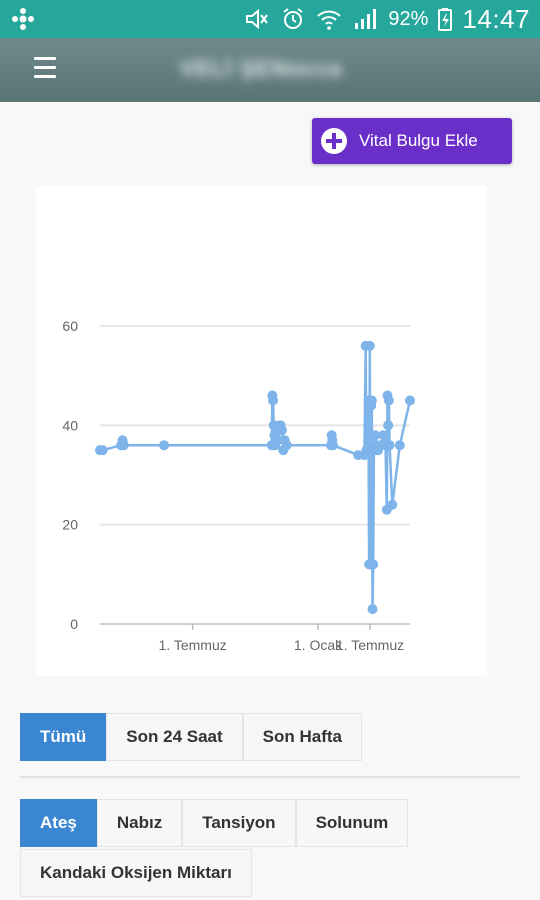  I want to click on wifi-icon, so click(329, 19).